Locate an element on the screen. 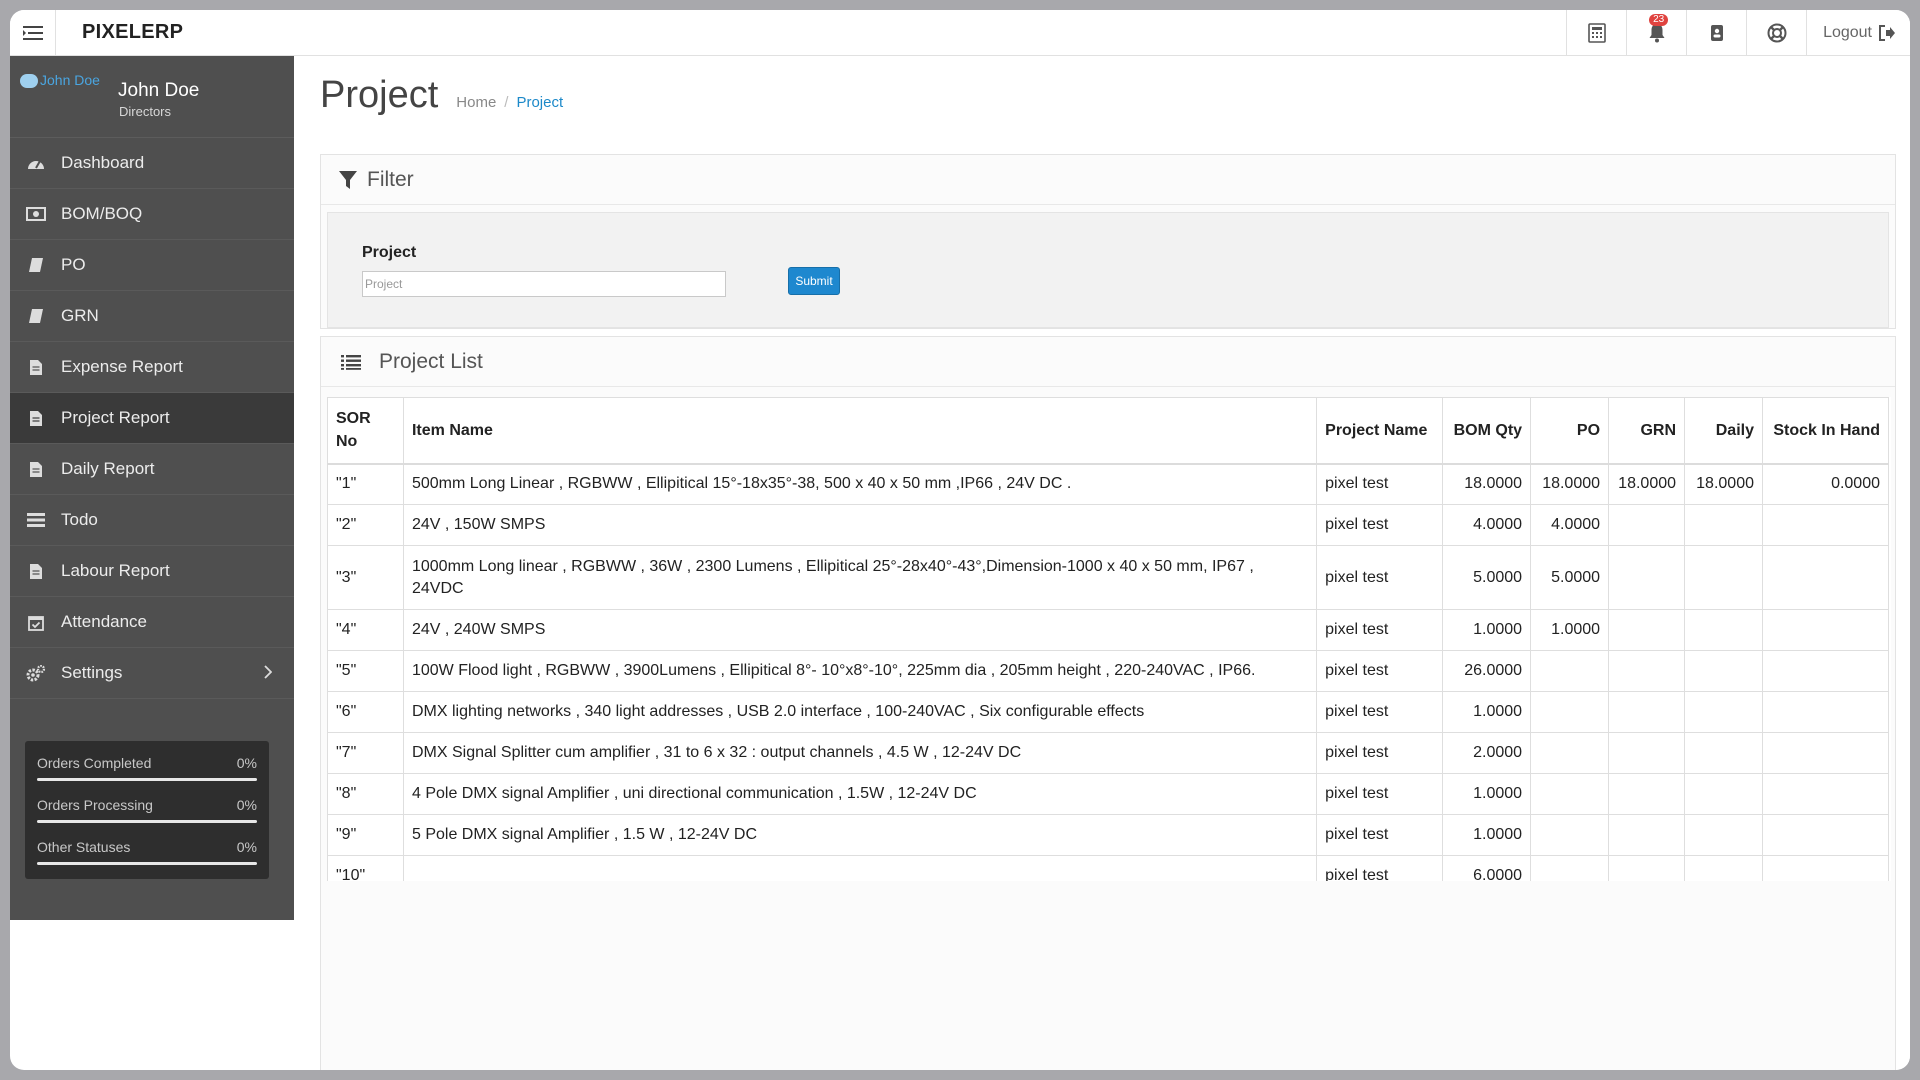  sidebar-item-grn: GRN is located at coordinates (152, 316).